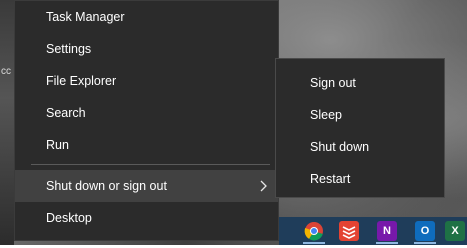  I want to click on menu-item-label: File Explorer, so click(81, 81).